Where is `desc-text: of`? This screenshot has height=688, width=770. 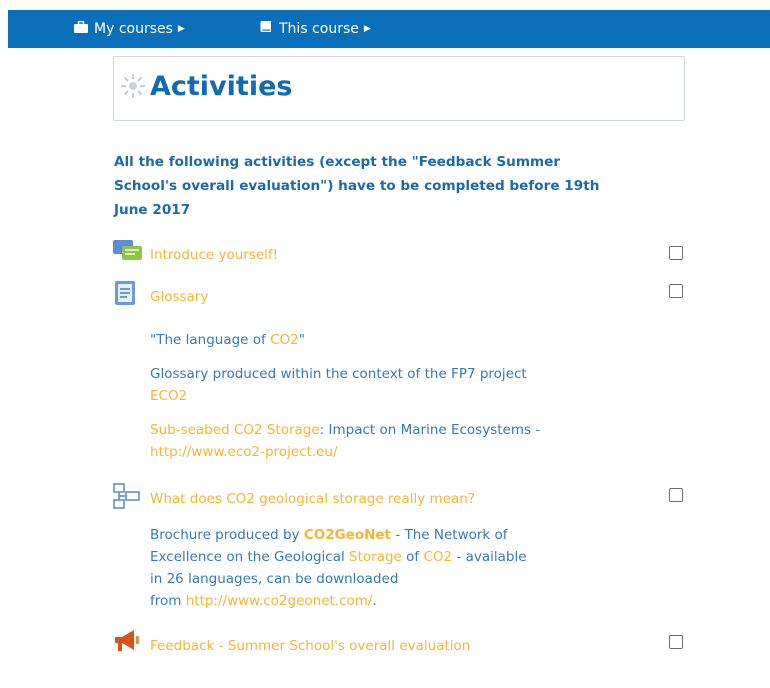 desc-text: of is located at coordinates (412, 557).